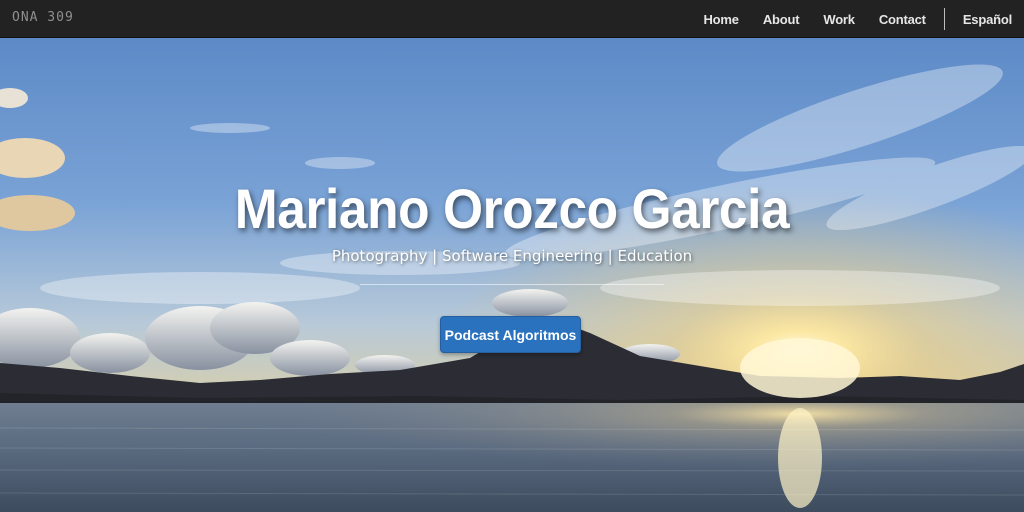  Describe the element at coordinates (839, 19) in the screenshot. I see `nav-work-link: Work` at that location.